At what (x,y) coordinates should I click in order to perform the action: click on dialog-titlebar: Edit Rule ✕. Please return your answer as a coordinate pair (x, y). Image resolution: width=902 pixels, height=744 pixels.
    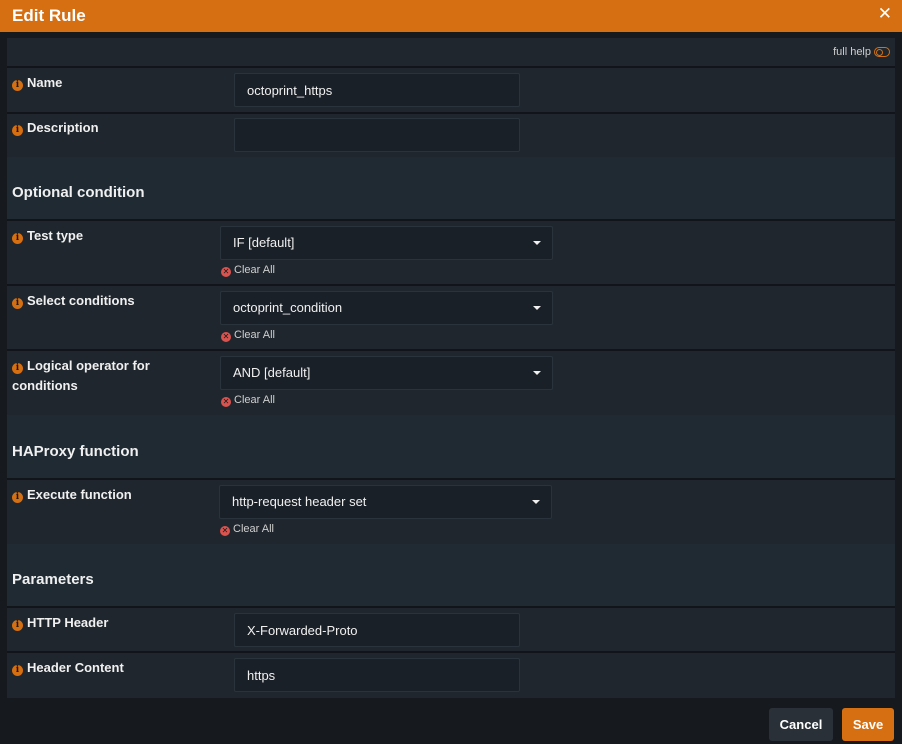
    Looking at the image, I should click on (451, 16).